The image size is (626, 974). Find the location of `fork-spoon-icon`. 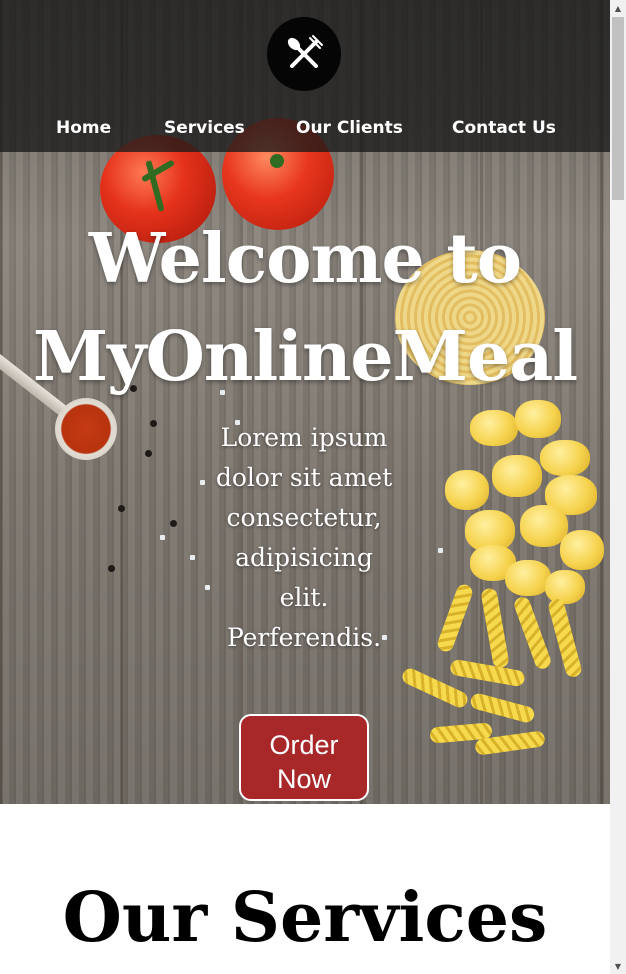

fork-spoon-icon is located at coordinates (305, 51).